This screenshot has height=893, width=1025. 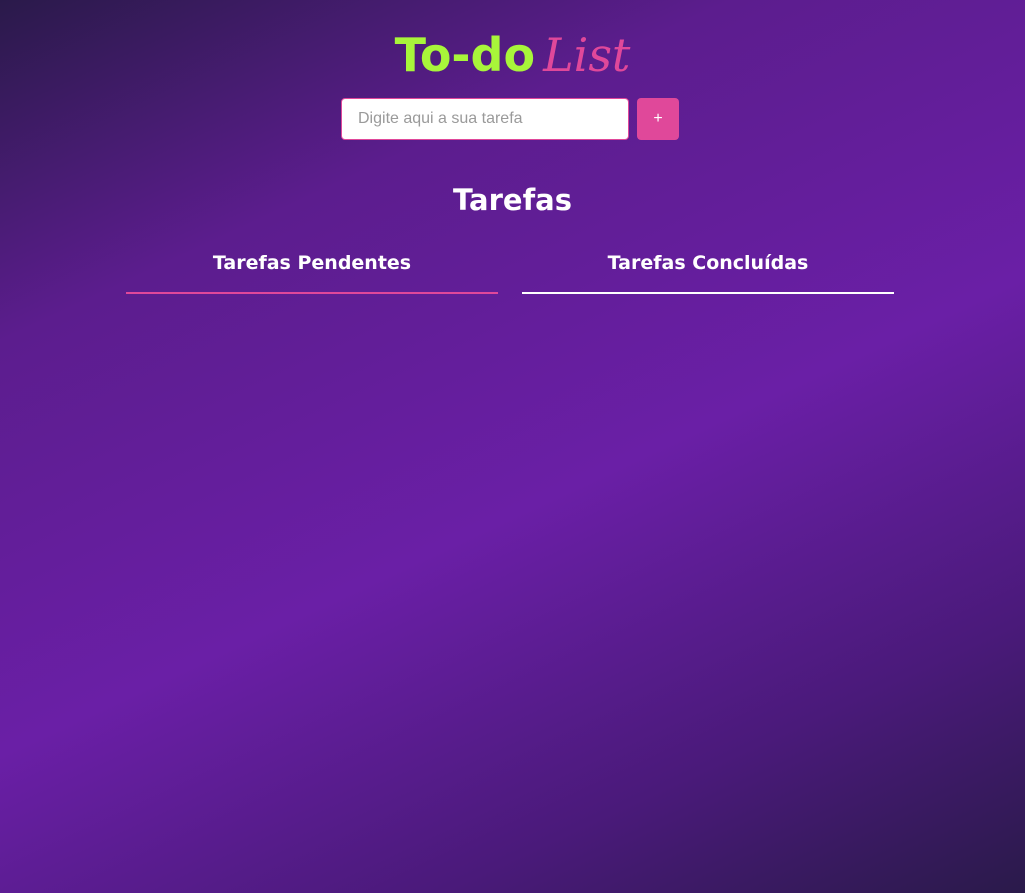 I want to click on app-title: To-do List, so click(x=512, y=55).